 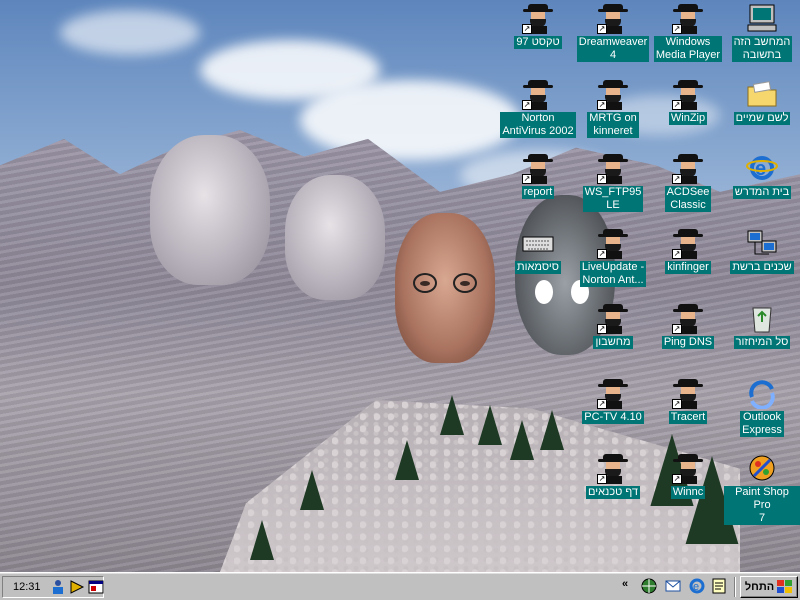 I want to click on desktop-icon-outlook-express: Outlook Express, so click(x=762, y=407).